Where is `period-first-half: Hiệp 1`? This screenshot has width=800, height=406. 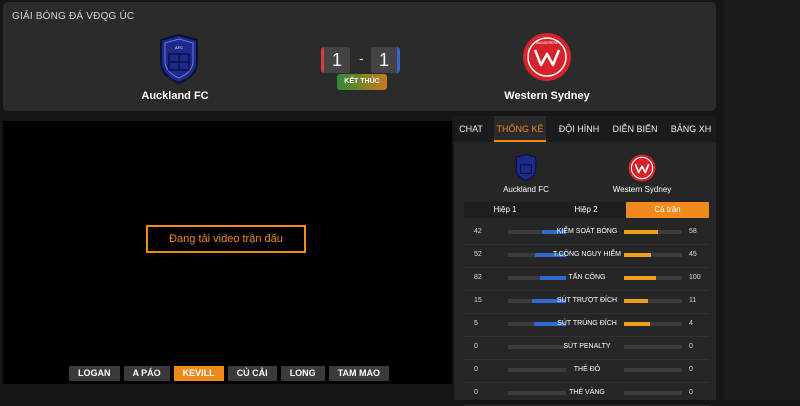
period-first-half: Hiệp 1 is located at coordinates (505, 210).